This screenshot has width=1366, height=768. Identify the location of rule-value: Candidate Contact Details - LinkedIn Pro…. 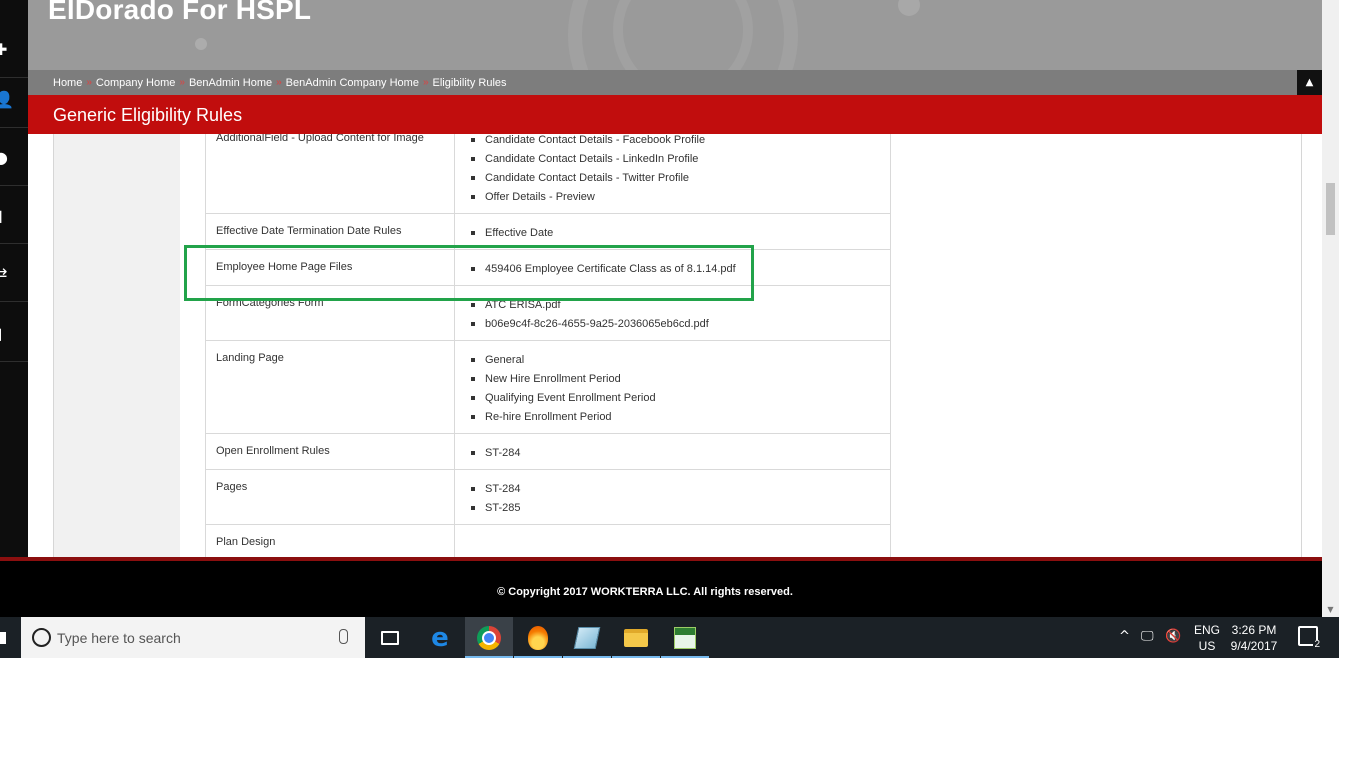
(674, 159).